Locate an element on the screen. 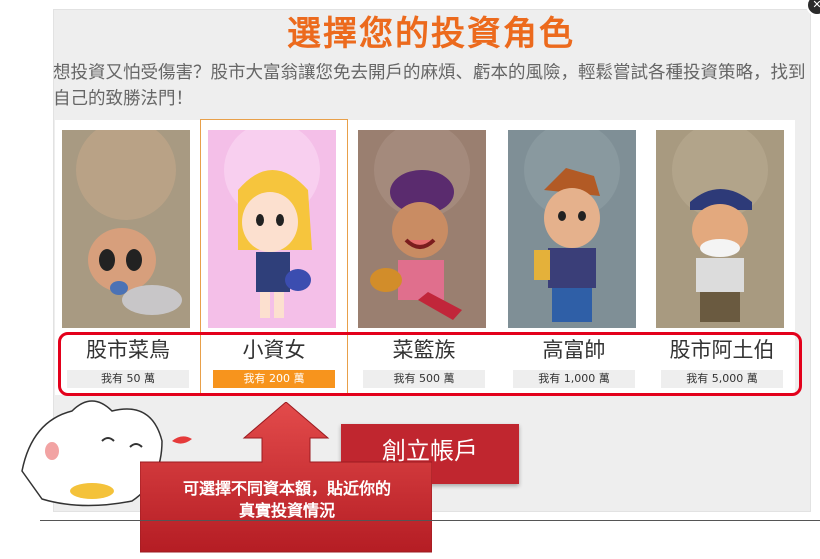 This screenshot has height=559, width=820. role-portrait-rookie is located at coordinates (126, 229).